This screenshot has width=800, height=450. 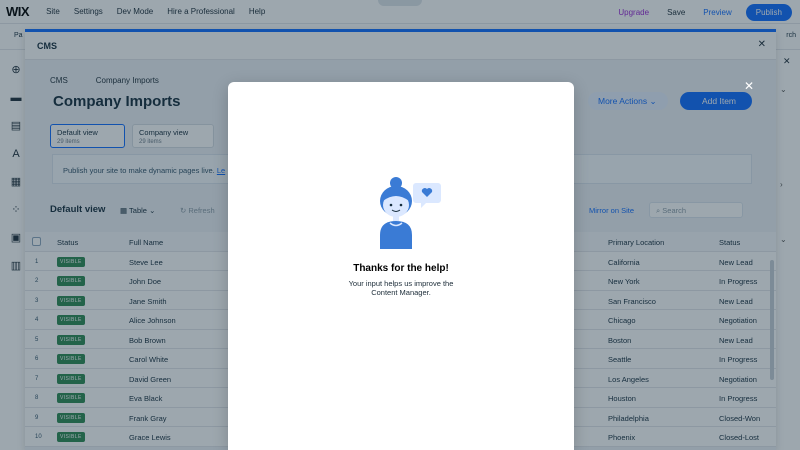 I want to click on dialog-title: Thanks for the help!, so click(x=401, y=268).